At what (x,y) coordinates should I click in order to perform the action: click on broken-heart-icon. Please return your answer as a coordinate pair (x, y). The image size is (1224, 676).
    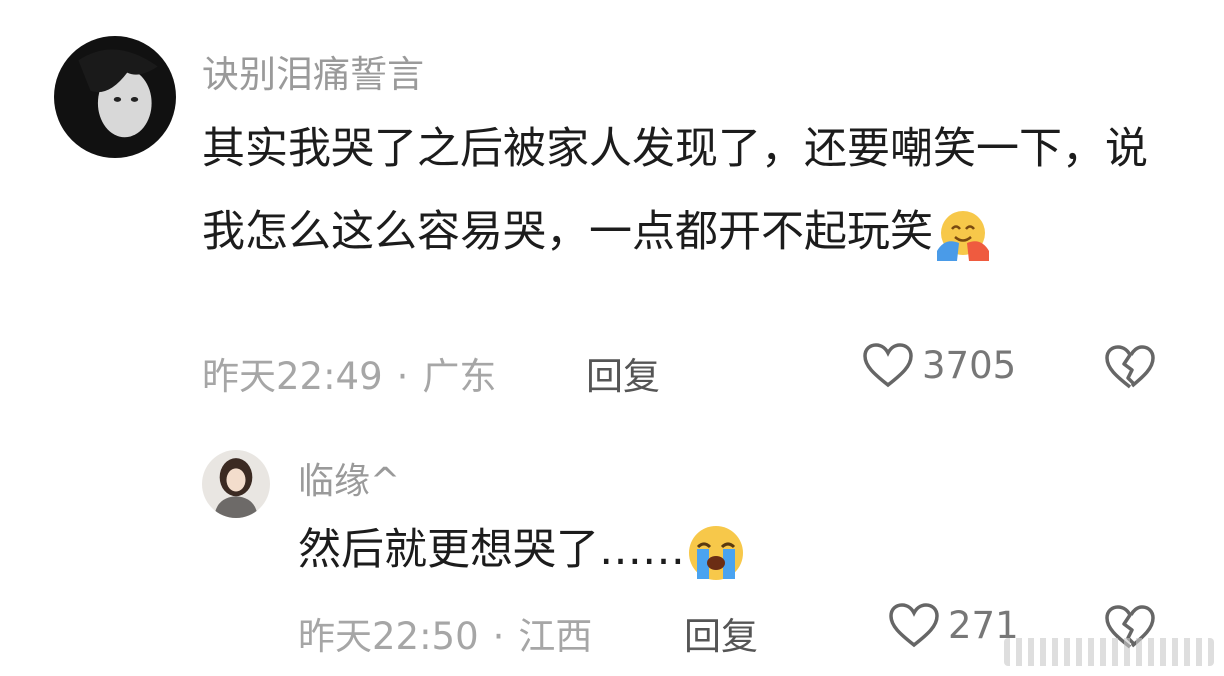
    Looking at the image, I should click on (1130, 367).